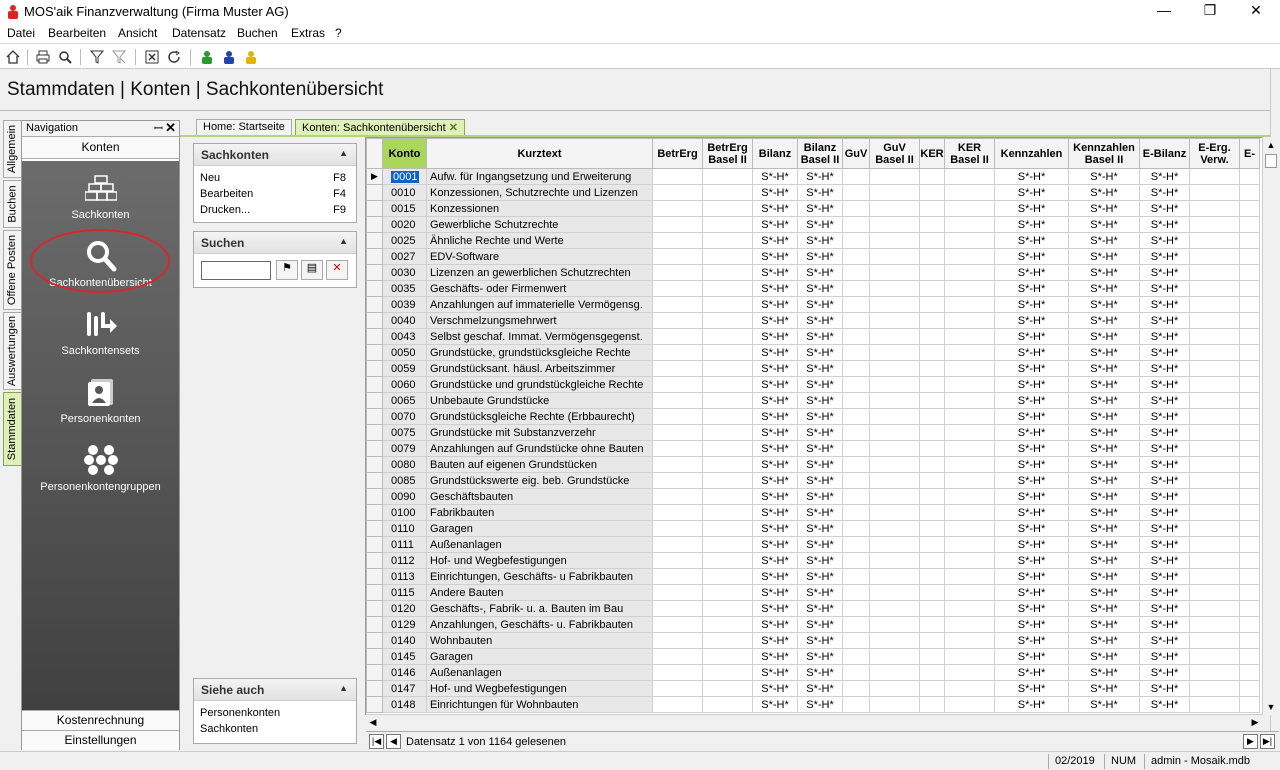 The height and width of the screenshot is (770, 1280). I want to click on scroll-right-icon: ▶, so click(1255, 722).